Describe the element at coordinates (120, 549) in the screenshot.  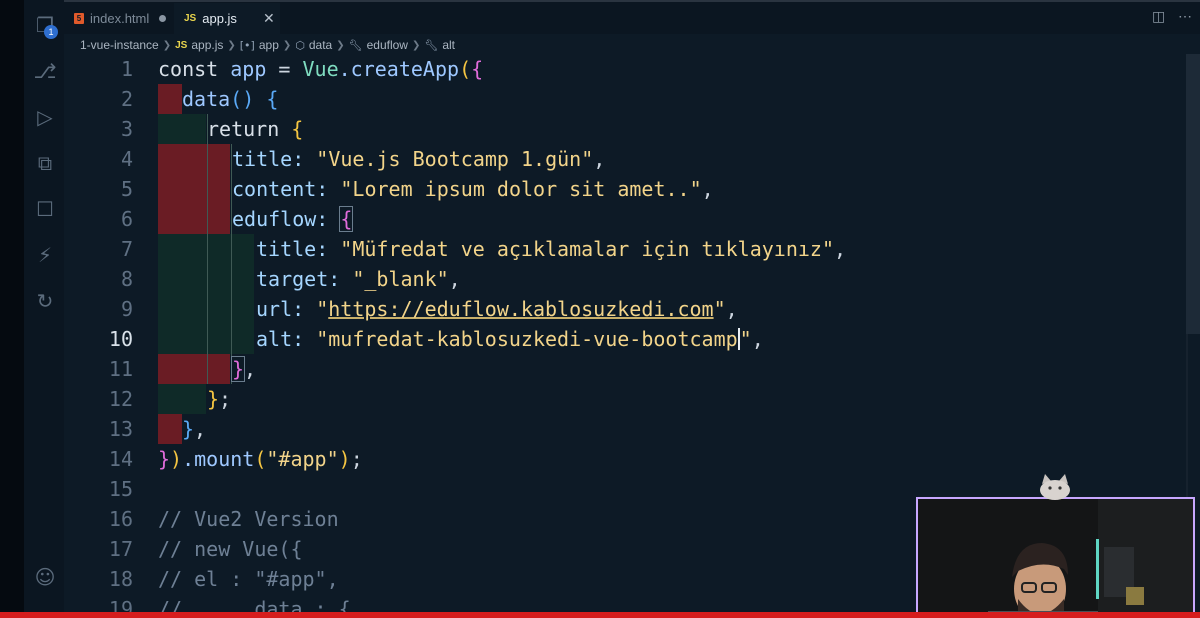
I see `line-number: 17` at that location.